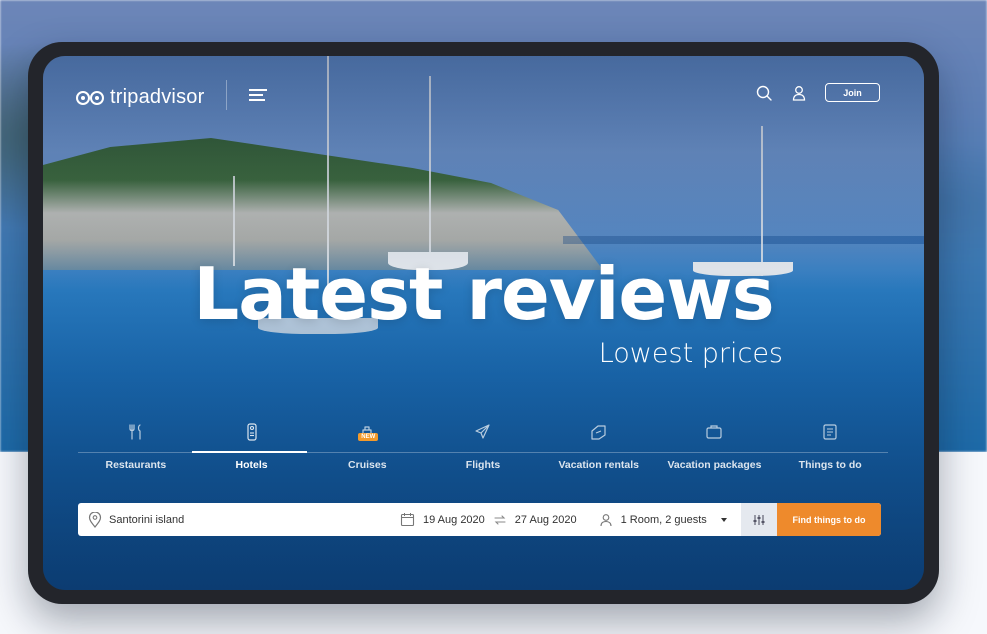 The width and height of the screenshot is (987, 634). What do you see at coordinates (852, 92) in the screenshot?
I see `join-button: Join` at bounding box center [852, 92].